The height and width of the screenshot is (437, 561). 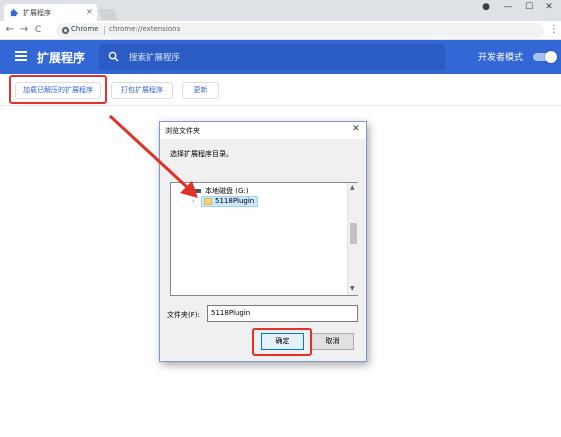 I want to click on dialog-prompt: 选择扩展程序目录。, so click(x=201, y=154).